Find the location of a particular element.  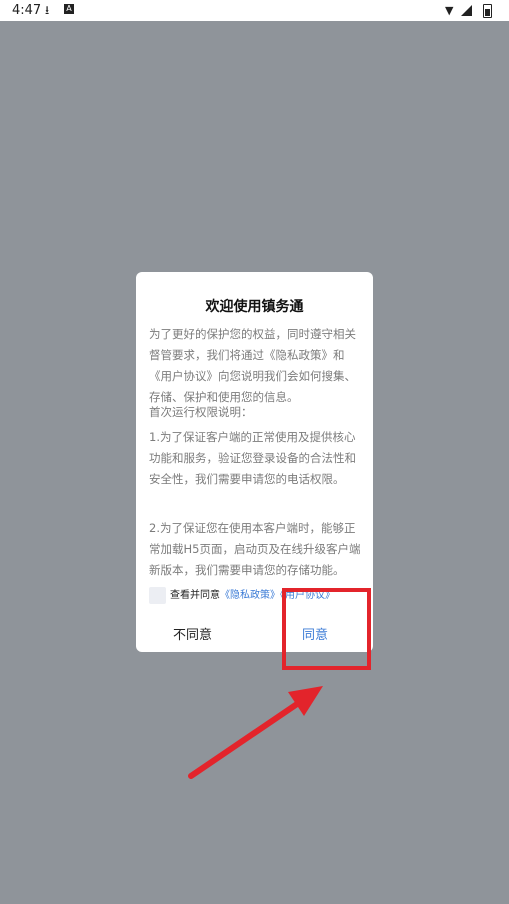

annotation-arrow-icon is located at coordinates (255, 732).